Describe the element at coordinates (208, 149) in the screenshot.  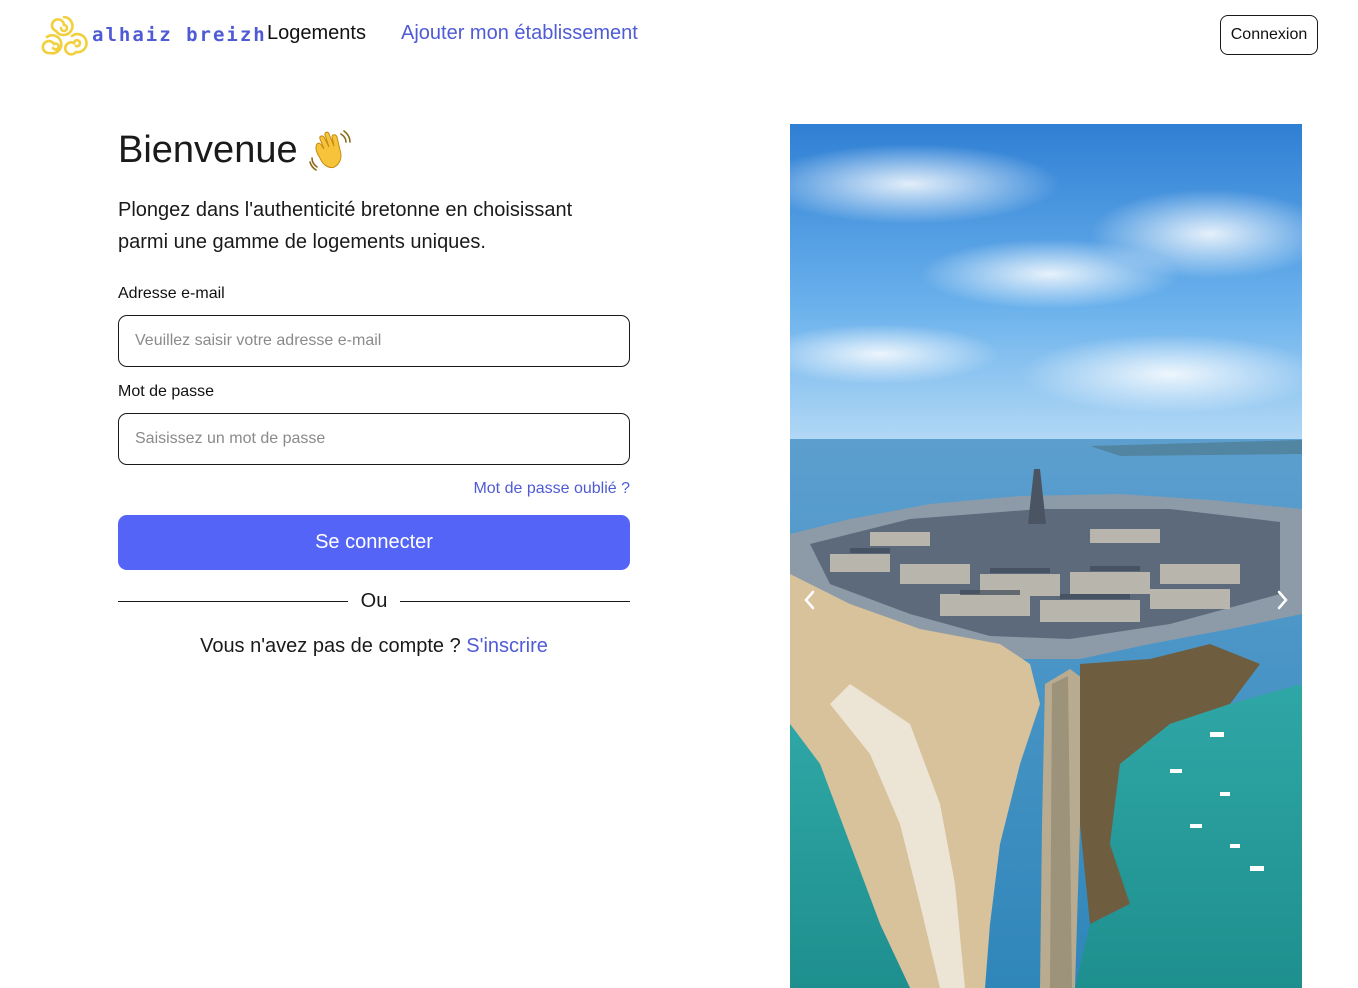
I see `welcome-title-text: Bienvenue` at that location.